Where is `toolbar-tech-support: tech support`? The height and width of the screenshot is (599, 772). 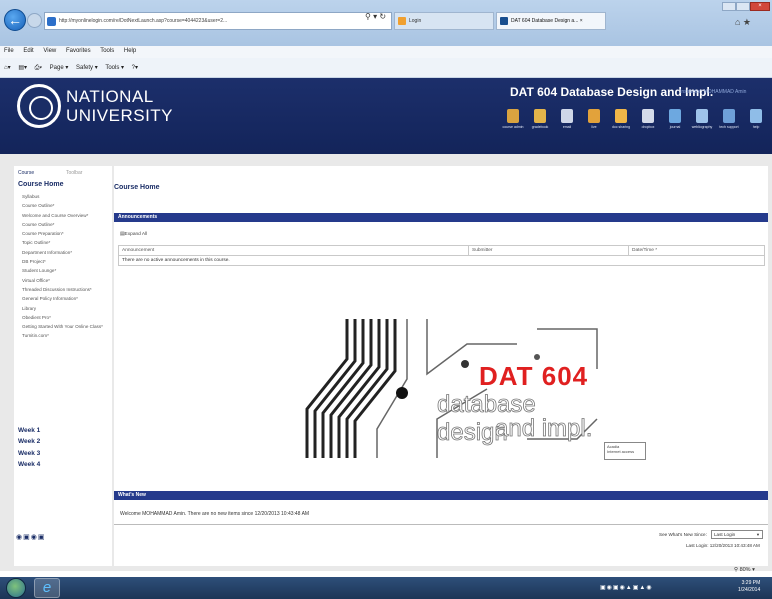
toolbar-tech-support: tech support is located at coordinates (729, 119).